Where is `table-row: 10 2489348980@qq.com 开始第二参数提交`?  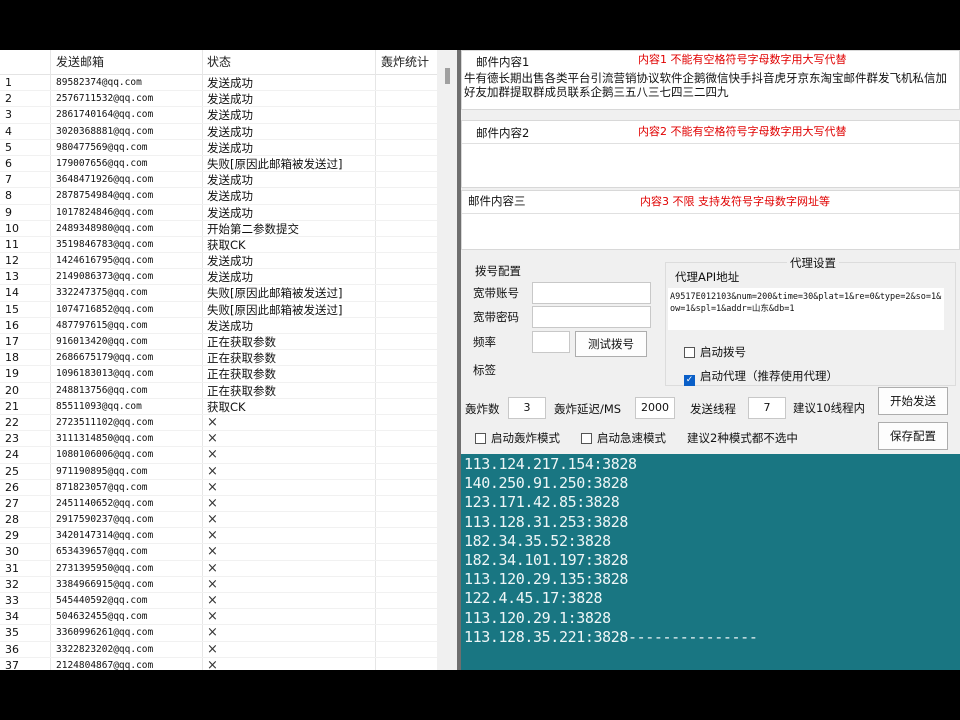 table-row: 10 2489348980@qq.com 开始第二参数提交 is located at coordinates (218, 229).